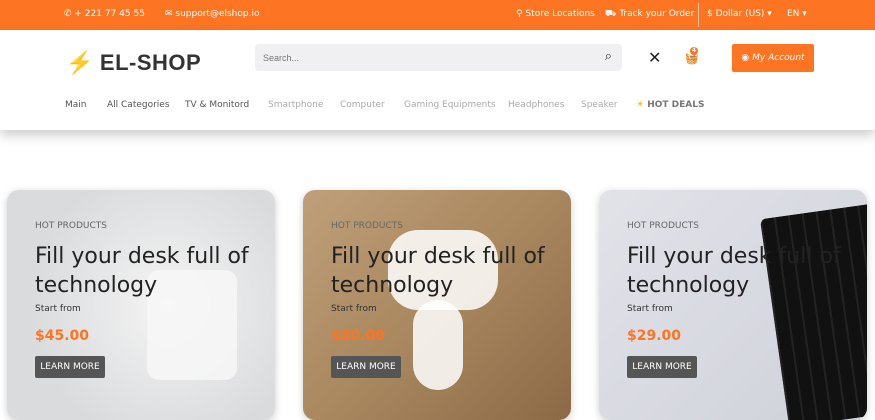 This screenshot has width=875, height=420. I want to click on divider, so click(698, 15).